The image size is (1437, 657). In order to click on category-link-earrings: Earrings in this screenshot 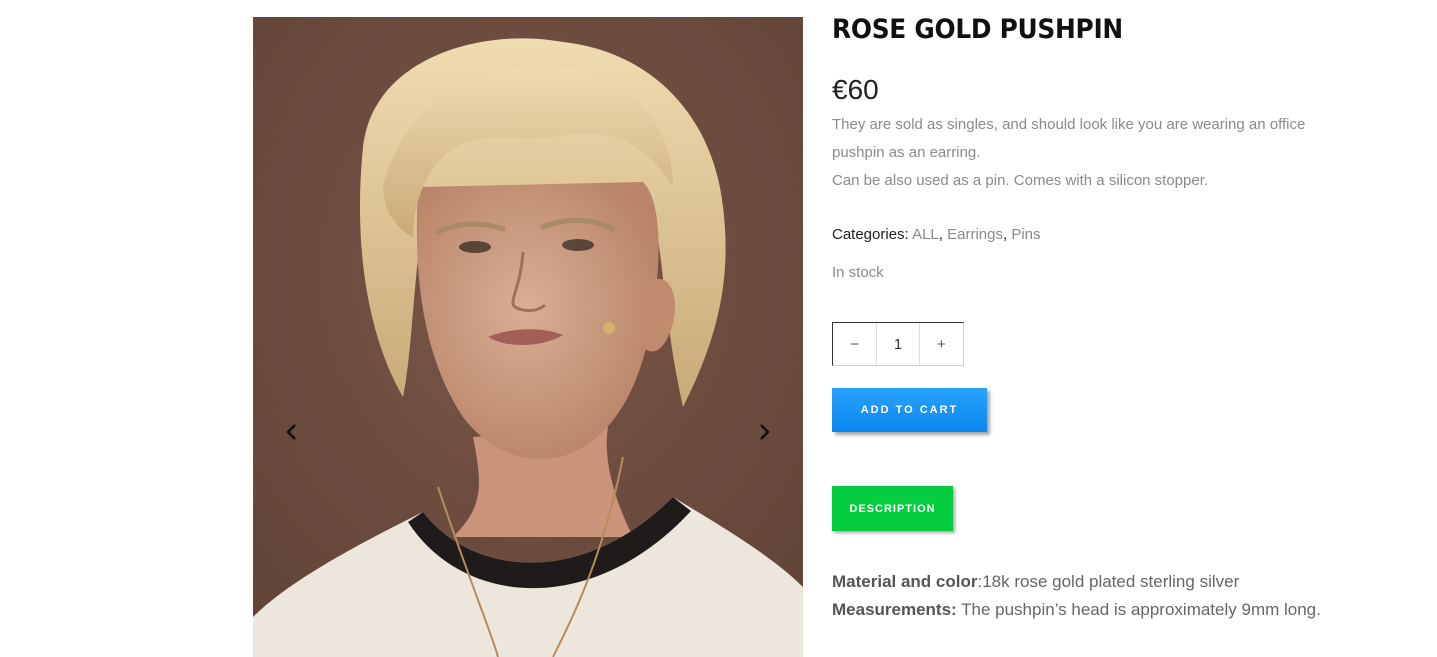, I will do `click(975, 234)`.